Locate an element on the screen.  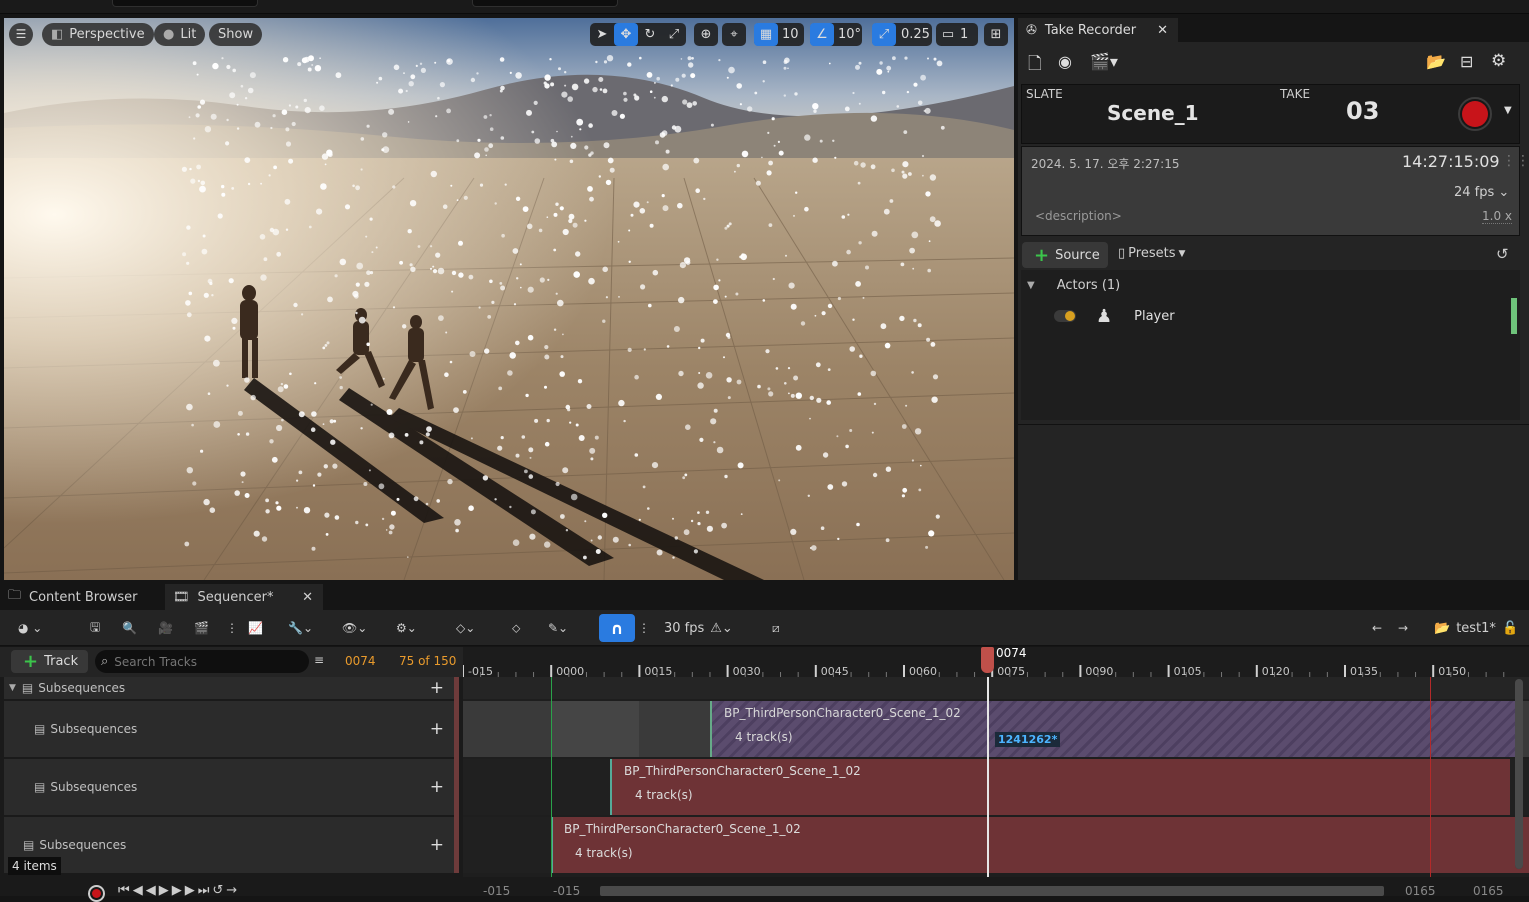
clapper-icon: 🎬 is located at coordinates (201, 628).